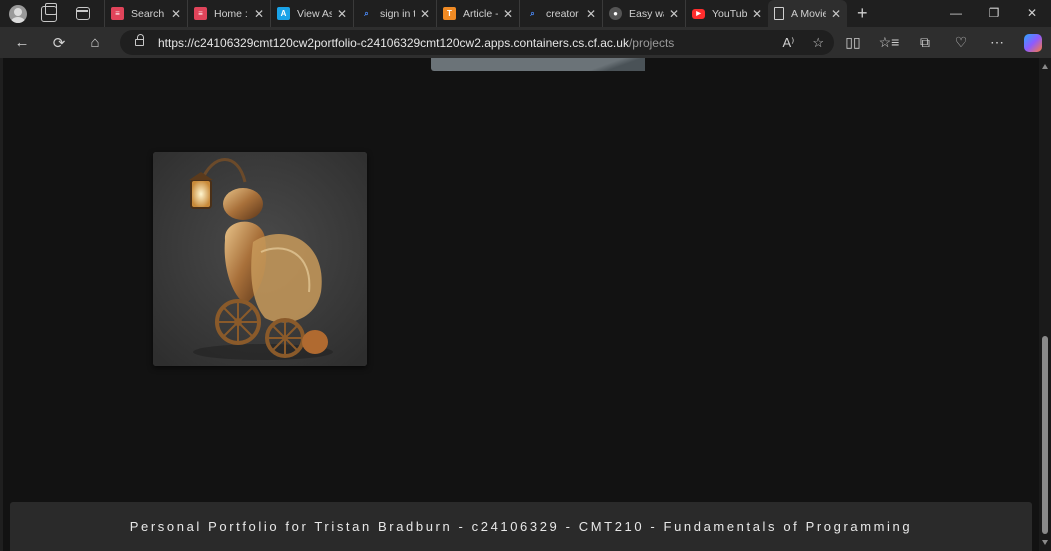 Image resolution: width=1051 pixels, height=551 pixels. I want to click on tab-article: T Article - ✕, so click(477, 13).